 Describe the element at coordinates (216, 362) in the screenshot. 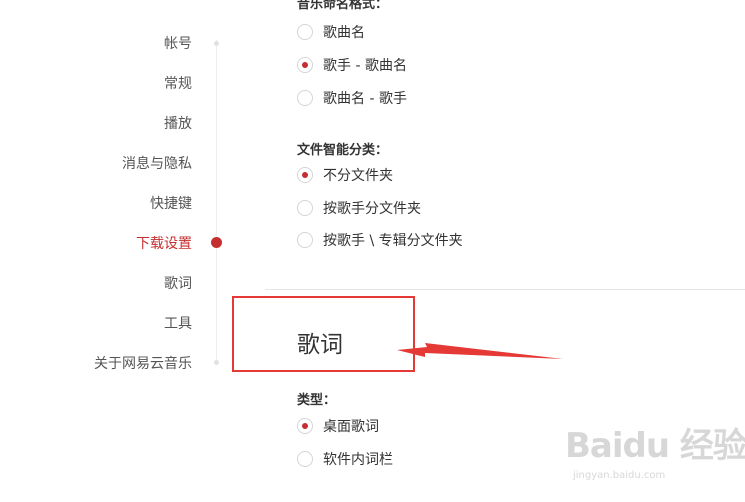

I see `sidebar-dot-about` at that location.